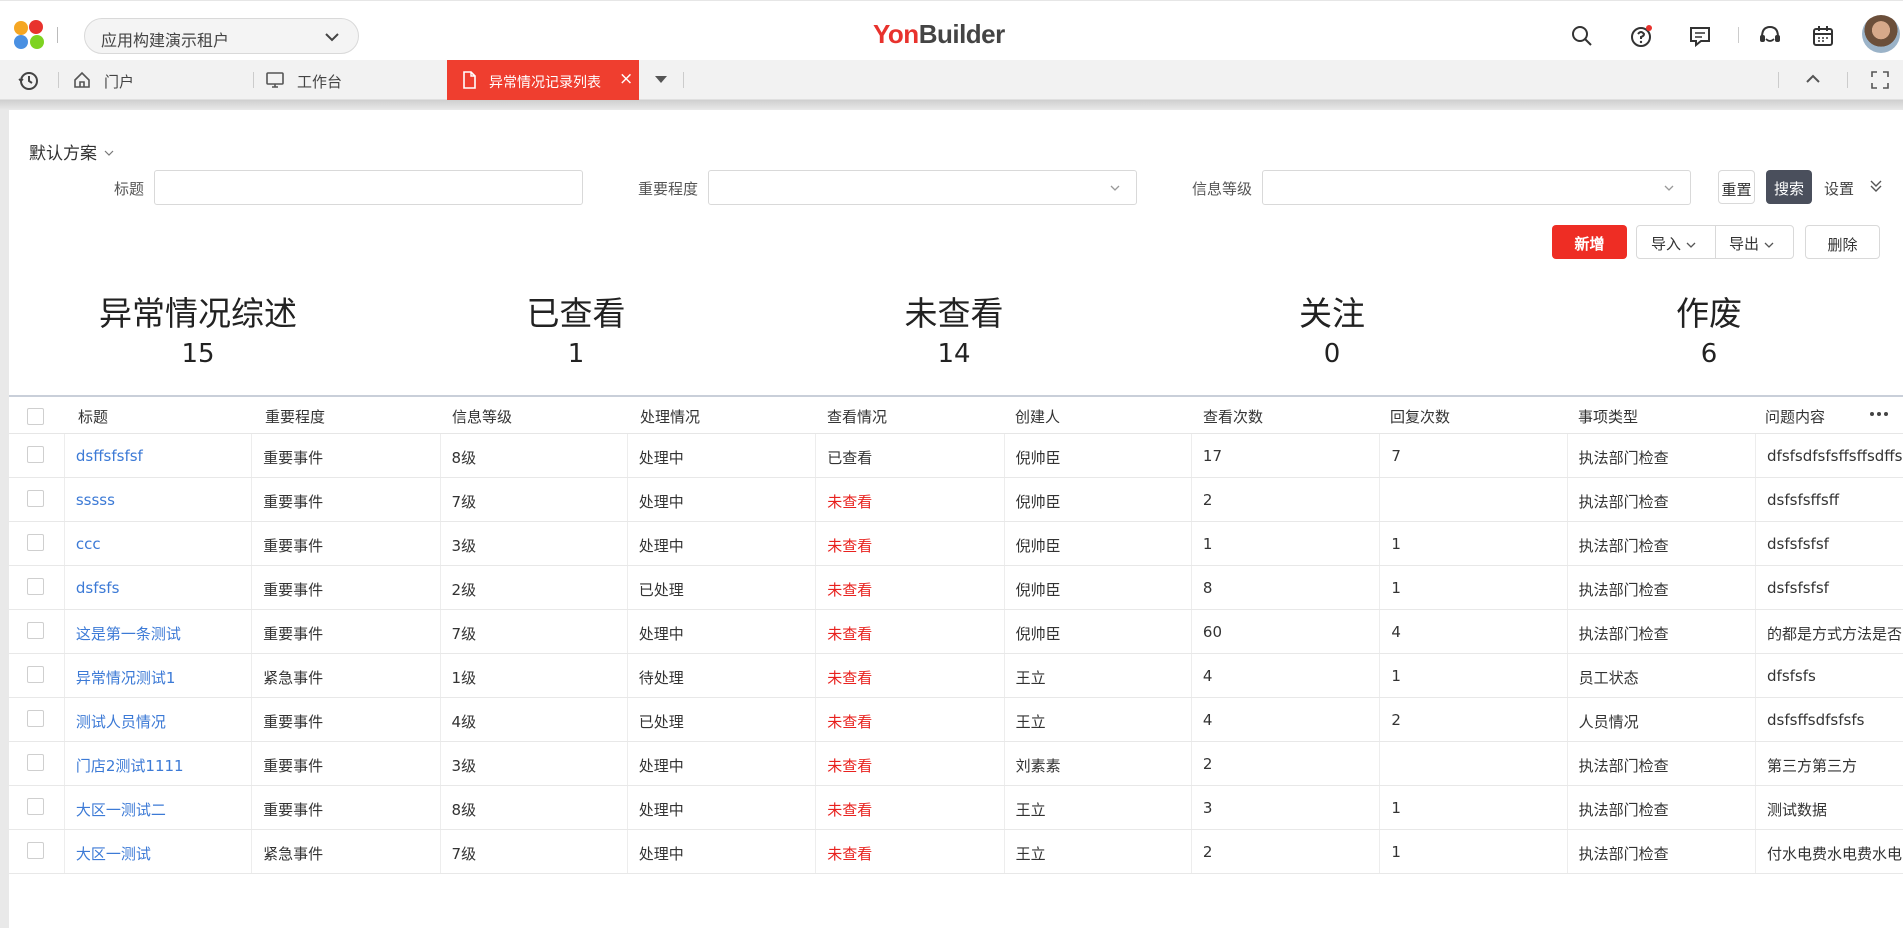  I want to click on import-button: 导入, so click(1673, 243).